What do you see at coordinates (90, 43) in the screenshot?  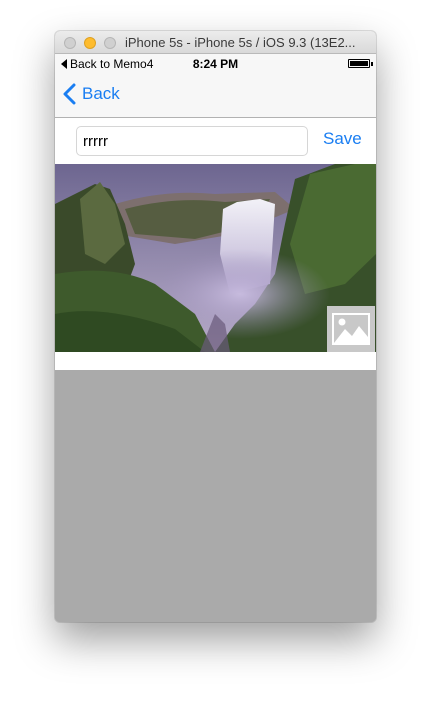 I see `minimize-window-button` at bounding box center [90, 43].